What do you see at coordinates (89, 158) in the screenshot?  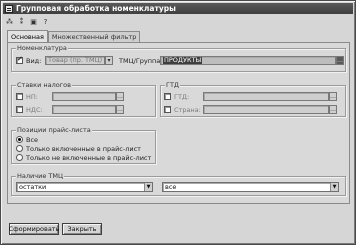 I see `price-excluded-label: Только не включенные в прайс-лист` at bounding box center [89, 158].